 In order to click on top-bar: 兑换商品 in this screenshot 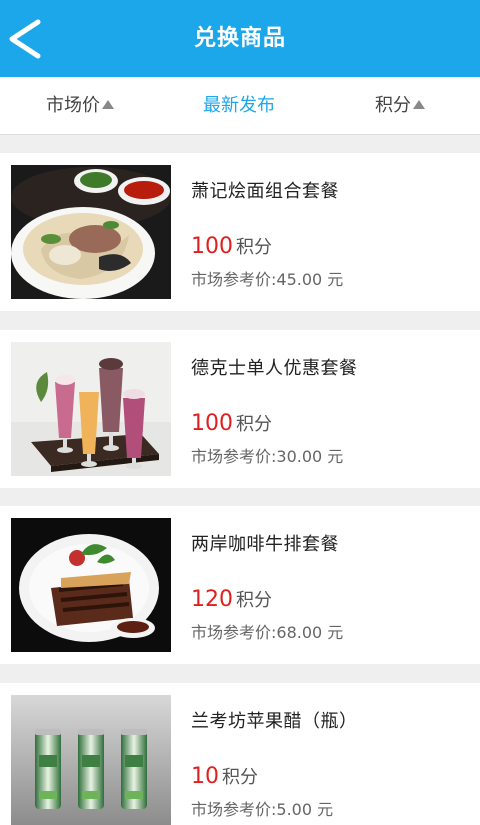, I will do `click(240, 38)`.